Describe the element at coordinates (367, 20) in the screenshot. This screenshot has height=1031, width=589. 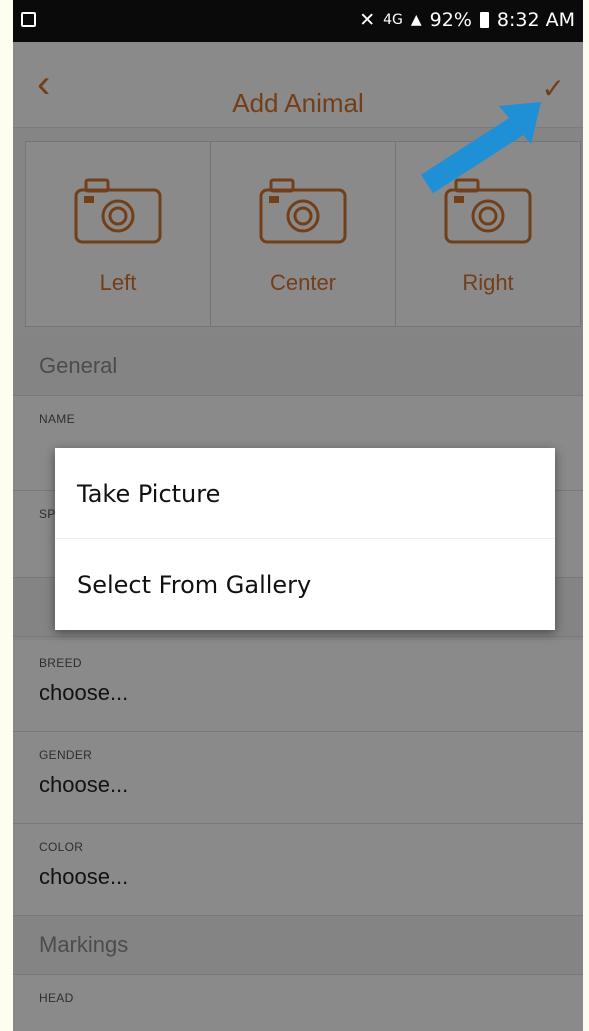
I see `mute-icon: ✕` at that location.